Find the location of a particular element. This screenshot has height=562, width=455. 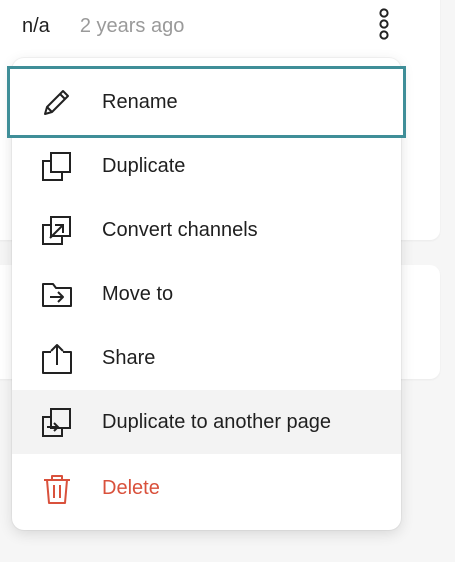

menu-item-duplicate-to-another-page: Duplicate to another page is located at coordinates (206, 422).